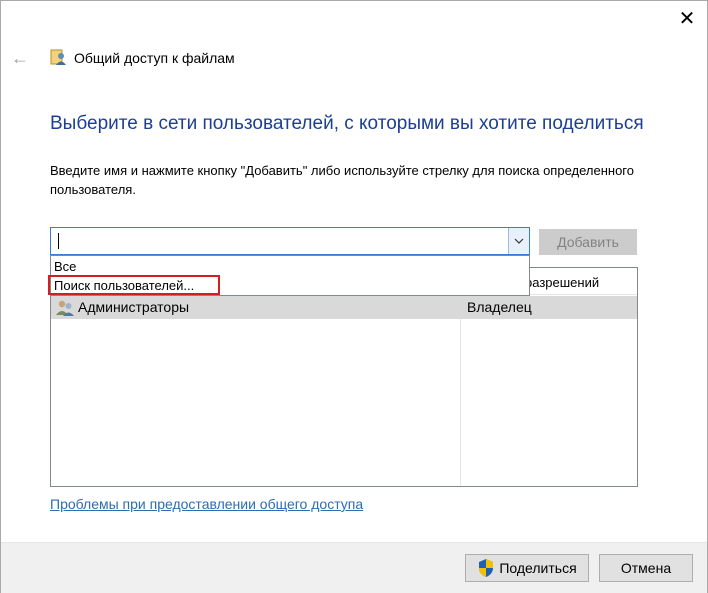 The image size is (708, 593). What do you see at coordinates (354, 567) in the screenshot?
I see `dialog-footer: Поделиться Отмена` at bounding box center [354, 567].